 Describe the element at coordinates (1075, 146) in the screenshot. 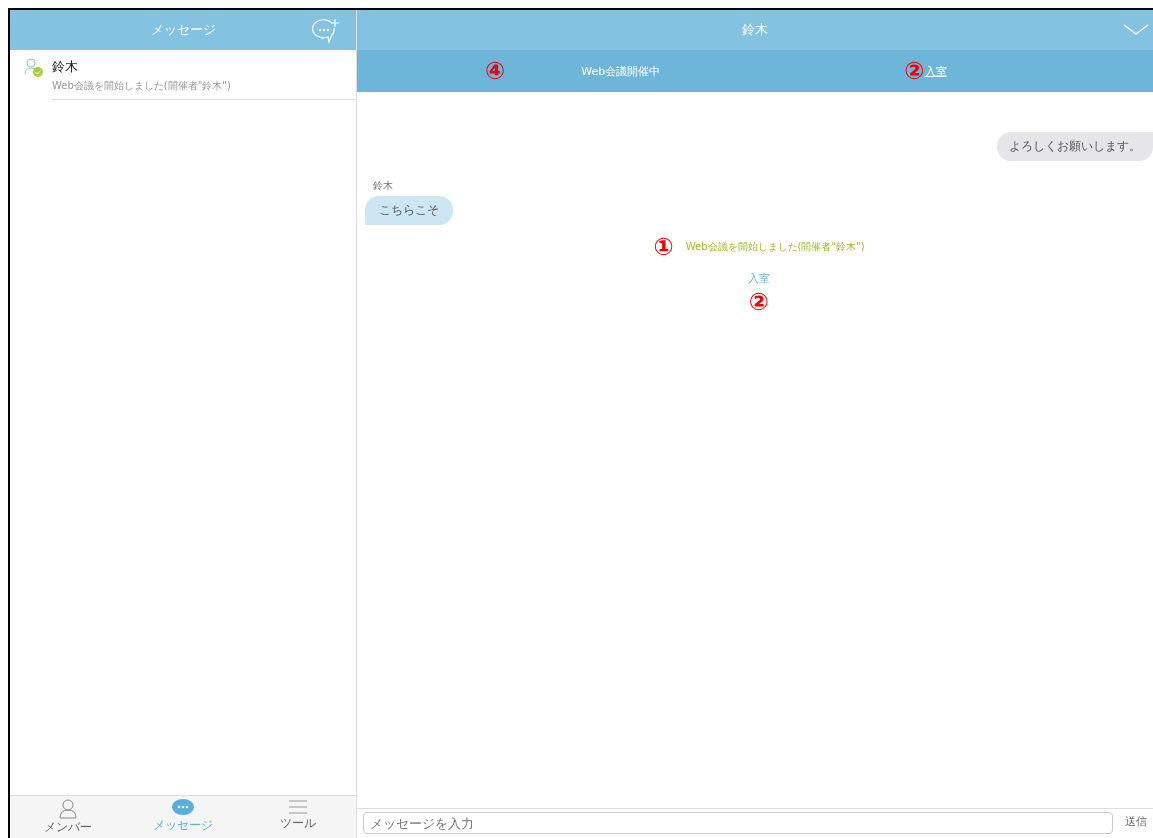

I see `sent-message-bubble: よろしくお願いします。` at that location.